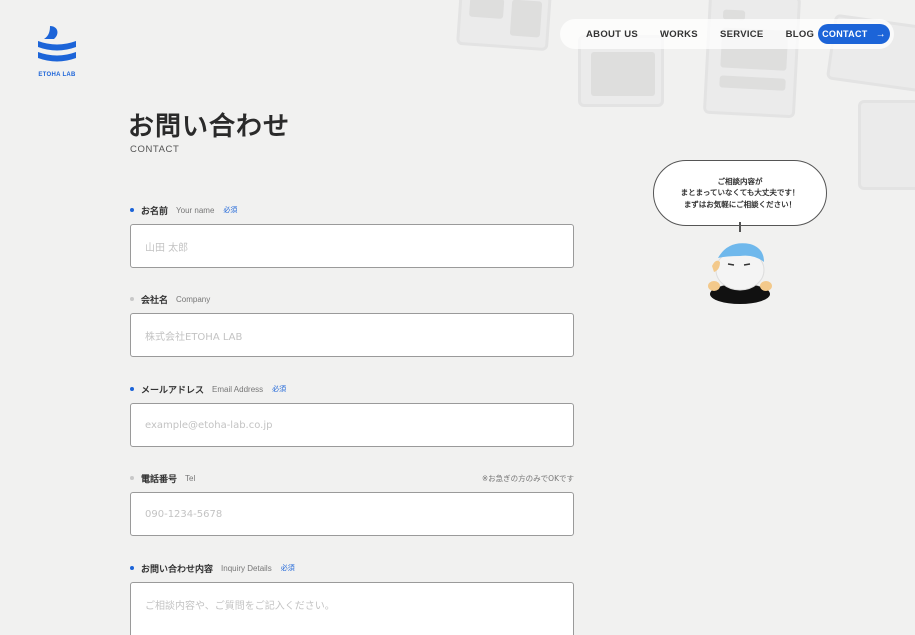  Describe the element at coordinates (57, 75) in the screenshot. I see `logo-text: ETOHA LAB` at that location.